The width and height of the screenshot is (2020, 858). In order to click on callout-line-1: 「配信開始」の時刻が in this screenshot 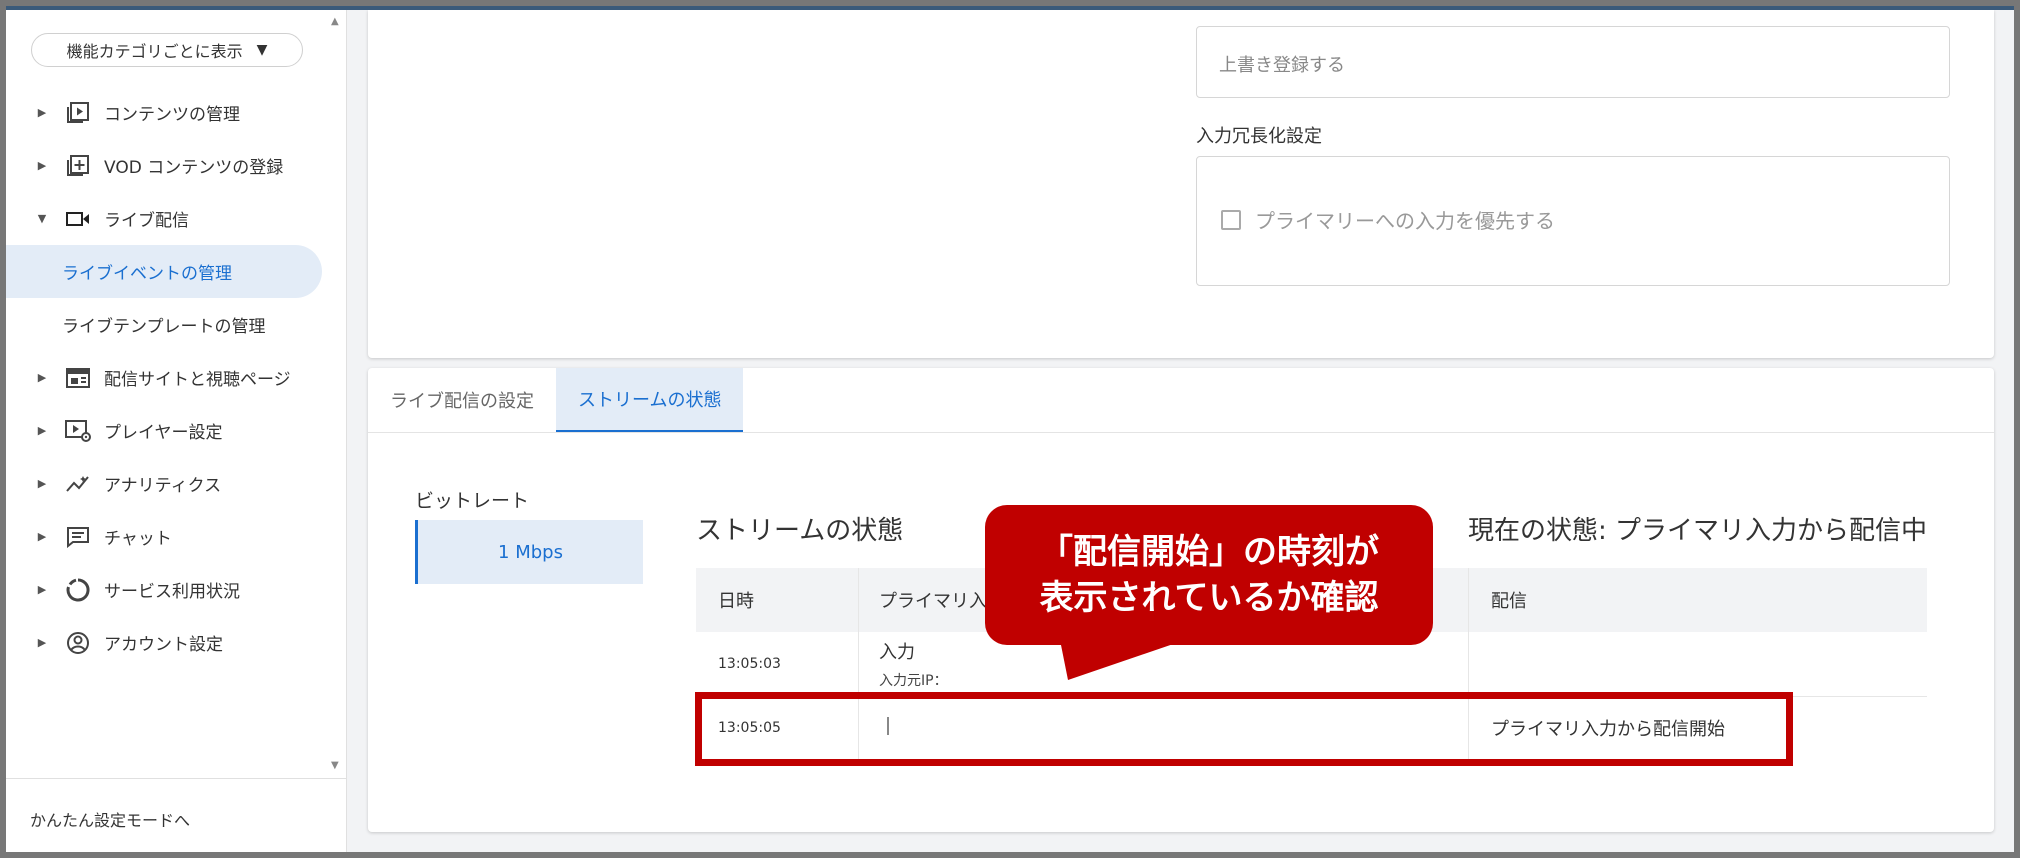, I will do `click(1209, 552)`.